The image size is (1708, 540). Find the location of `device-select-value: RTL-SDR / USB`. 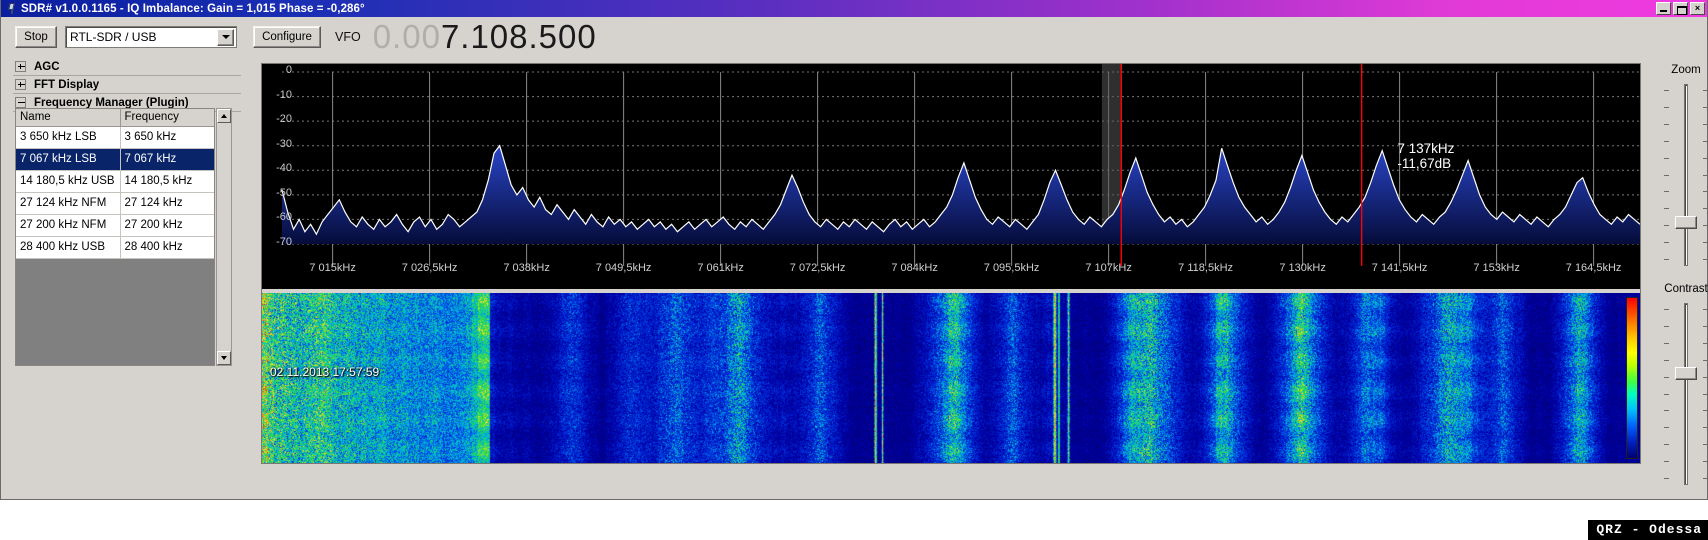

device-select-value: RTL-SDR / USB is located at coordinates (113, 36).